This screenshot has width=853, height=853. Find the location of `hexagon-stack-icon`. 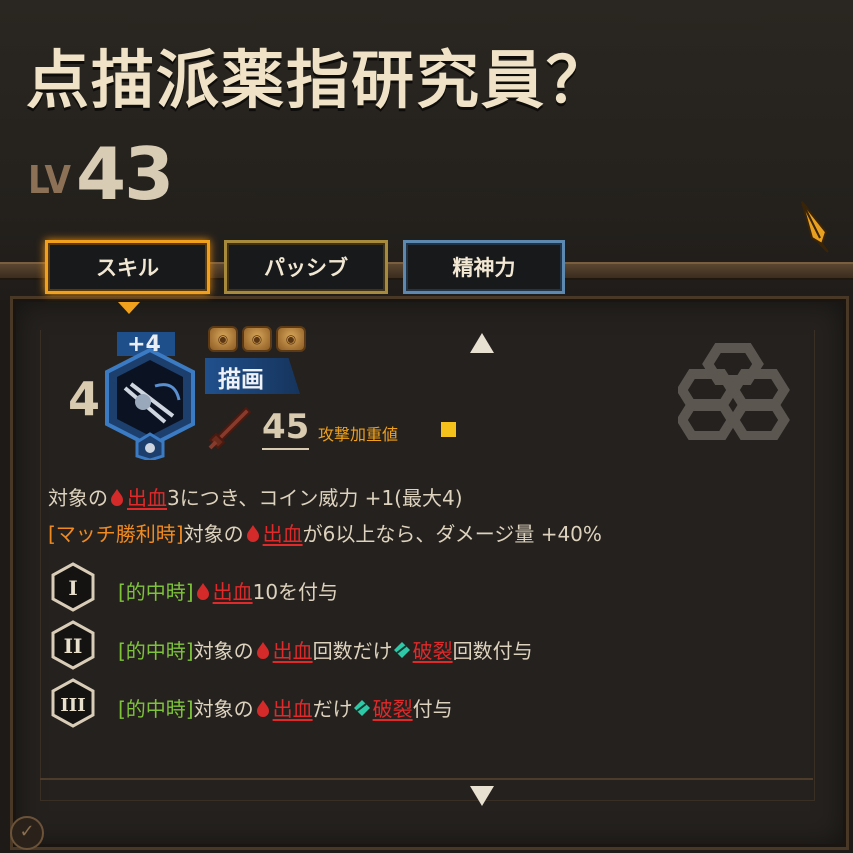

hexagon-stack-icon is located at coordinates (734, 391).